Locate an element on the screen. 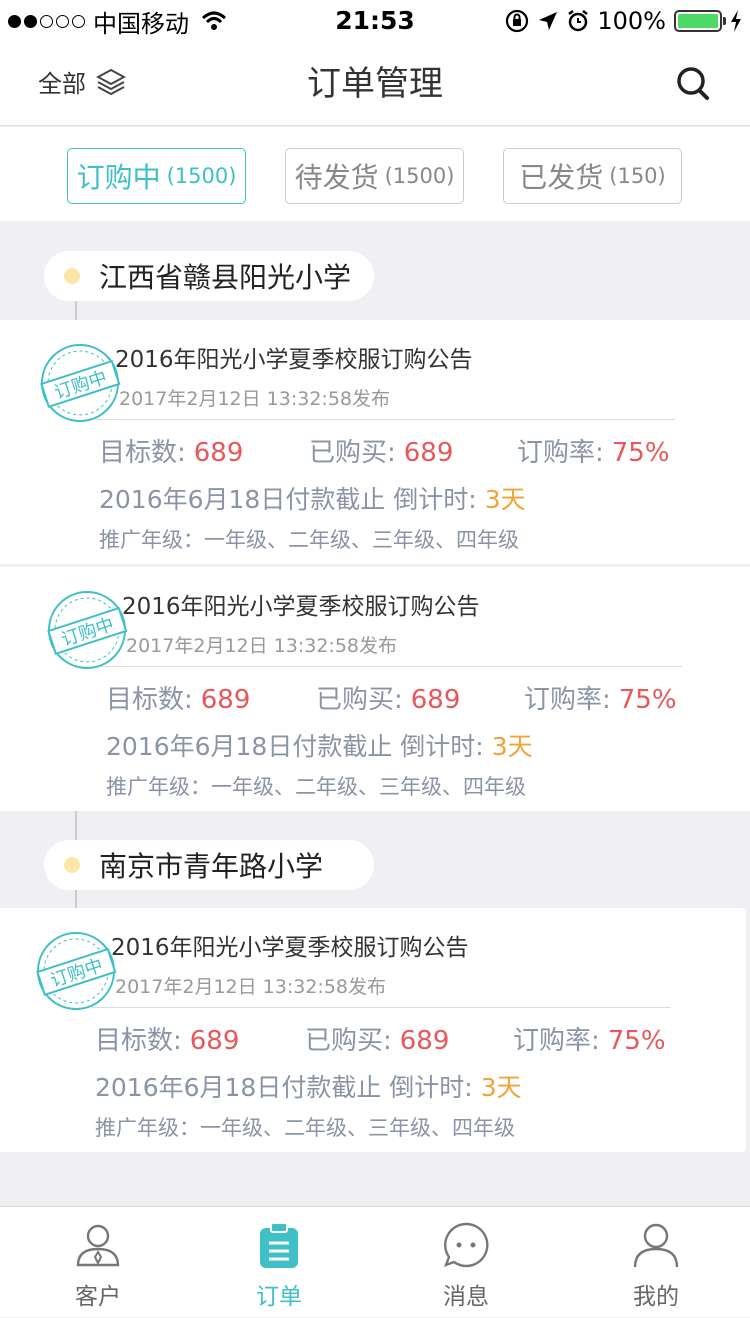  status-bar: 中国移动 21:53 100% is located at coordinates (375, 21).